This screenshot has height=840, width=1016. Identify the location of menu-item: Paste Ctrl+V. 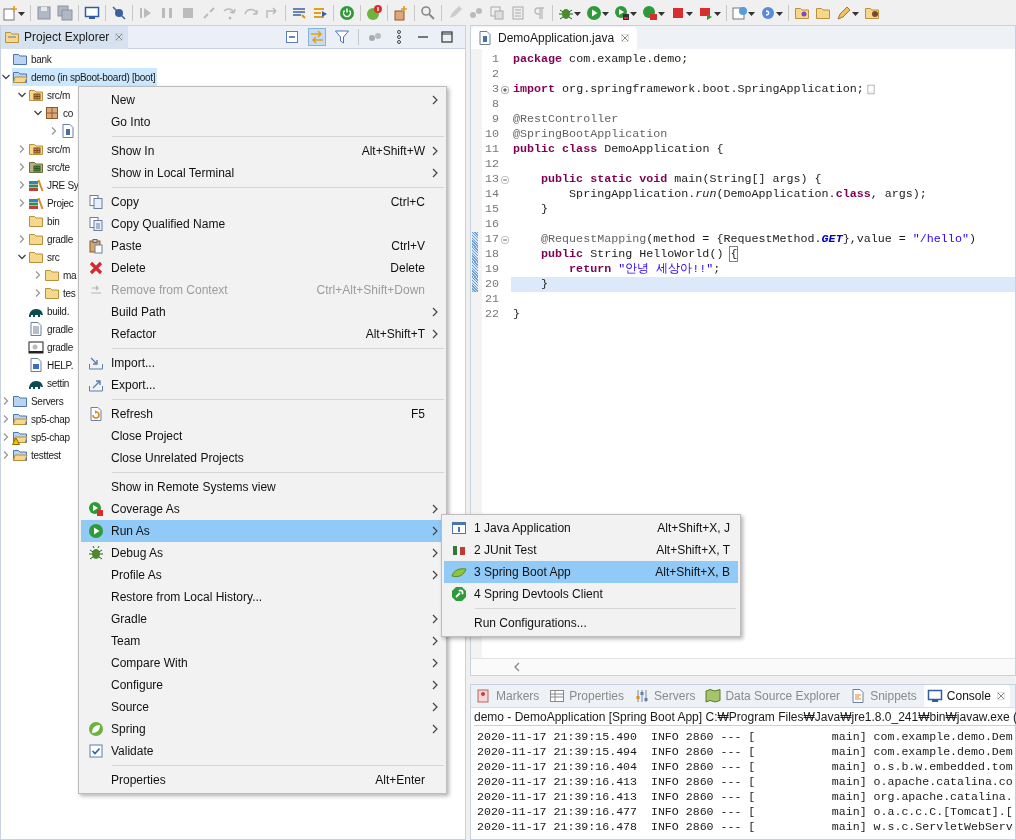
(262, 246).